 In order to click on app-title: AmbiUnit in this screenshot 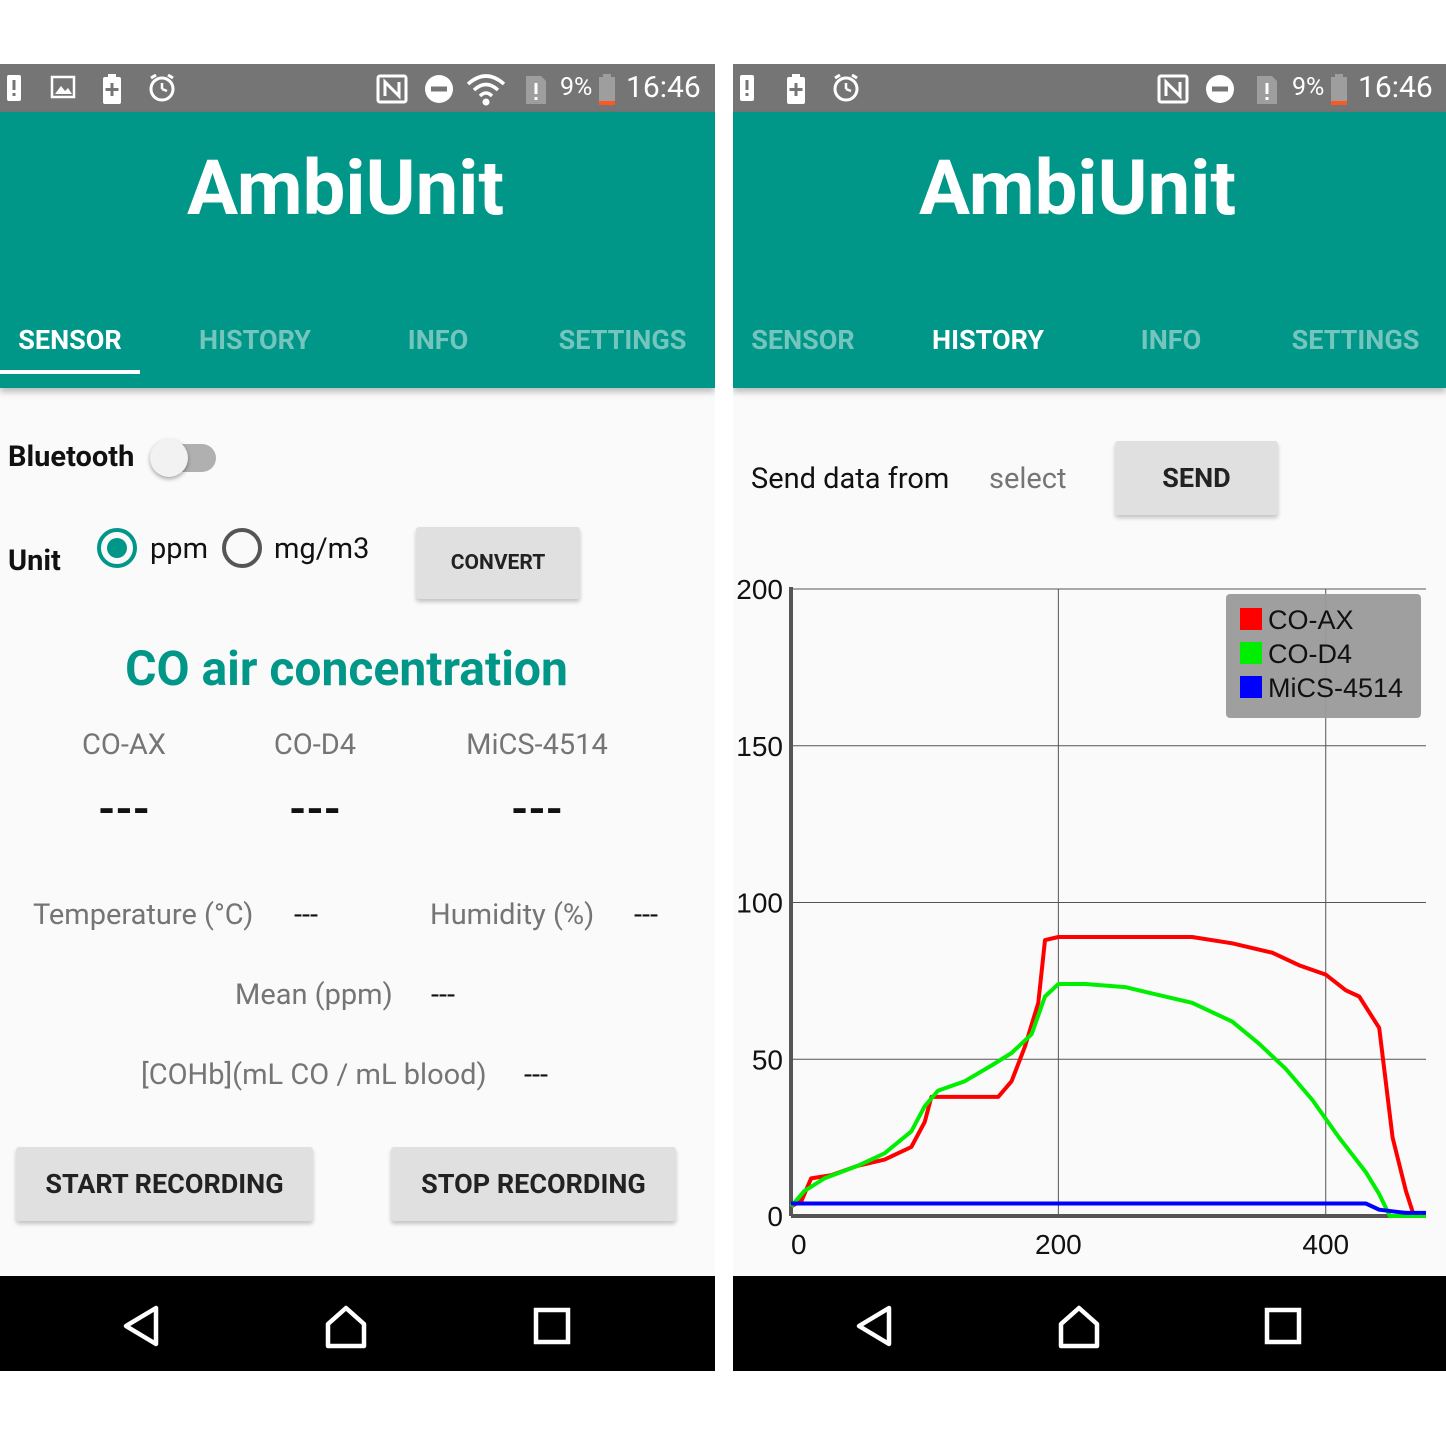, I will do `click(345, 188)`.